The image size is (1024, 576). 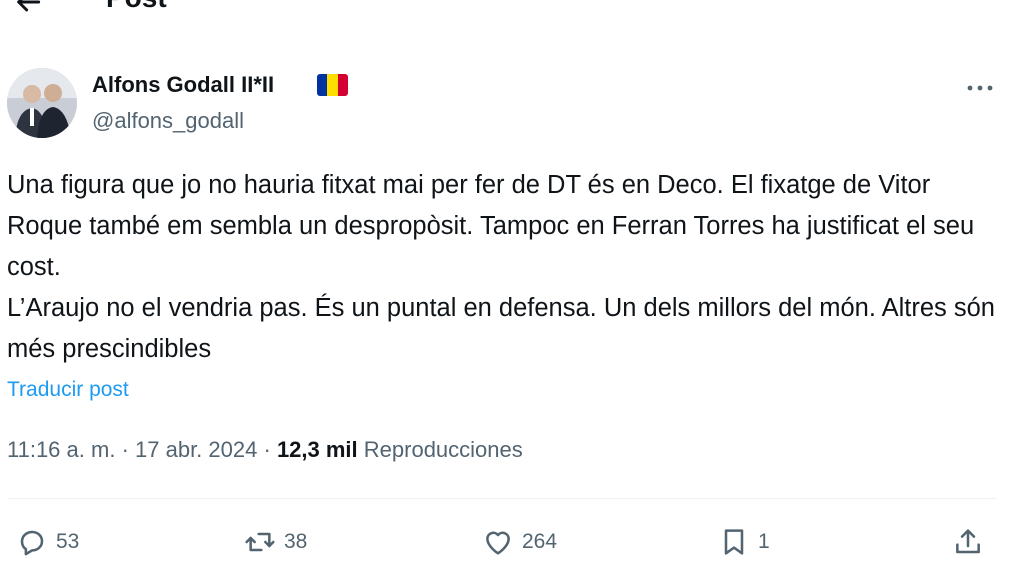 What do you see at coordinates (47, 542) in the screenshot?
I see `reply-button: 53` at bounding box center [47, 542].